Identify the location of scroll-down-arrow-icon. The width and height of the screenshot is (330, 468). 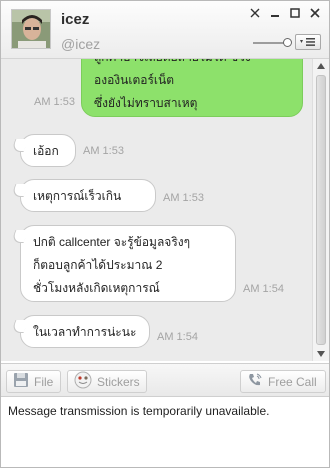
(321, 354).